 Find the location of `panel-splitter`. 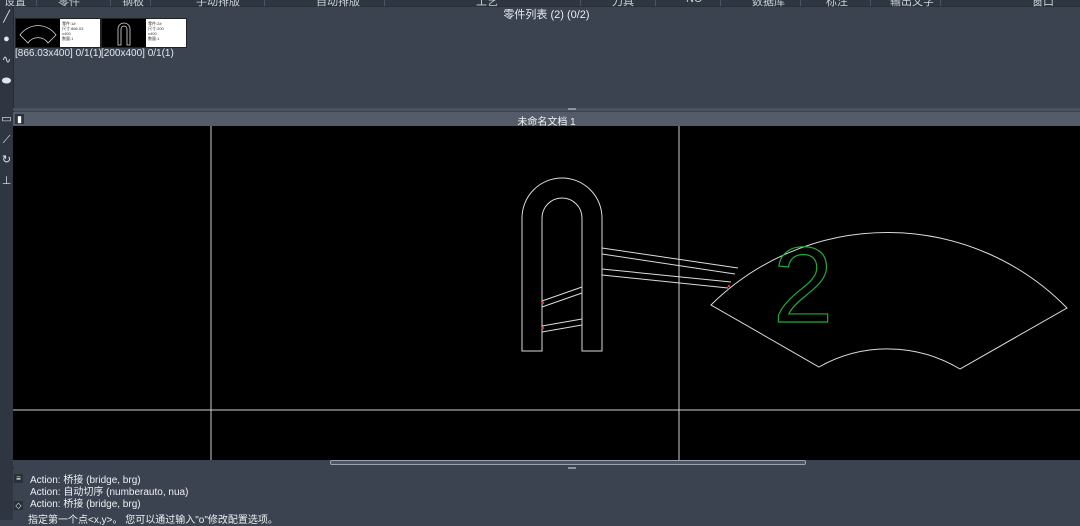

panel-splitter is located at coordinates (546, 109).